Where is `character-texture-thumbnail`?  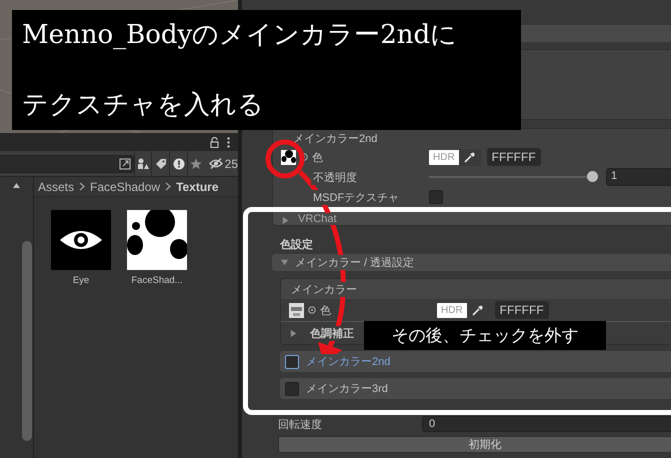 character-texture-thumbnail is located at coordinates (296, 310).